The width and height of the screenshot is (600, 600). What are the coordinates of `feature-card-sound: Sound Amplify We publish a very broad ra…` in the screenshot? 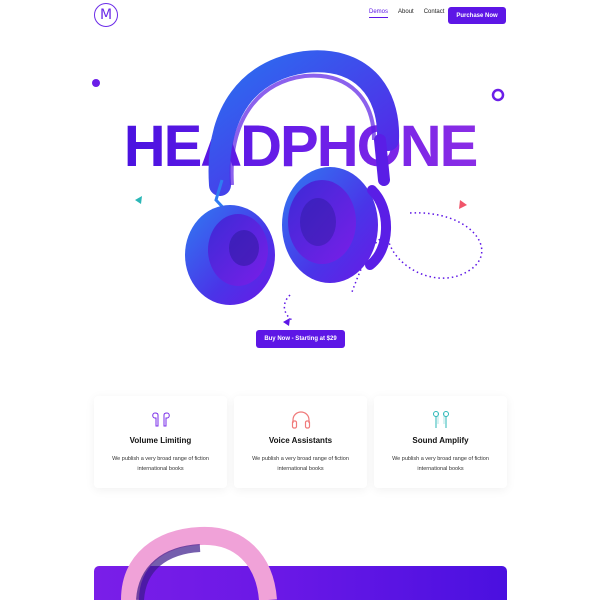 It's located at (440, 442).